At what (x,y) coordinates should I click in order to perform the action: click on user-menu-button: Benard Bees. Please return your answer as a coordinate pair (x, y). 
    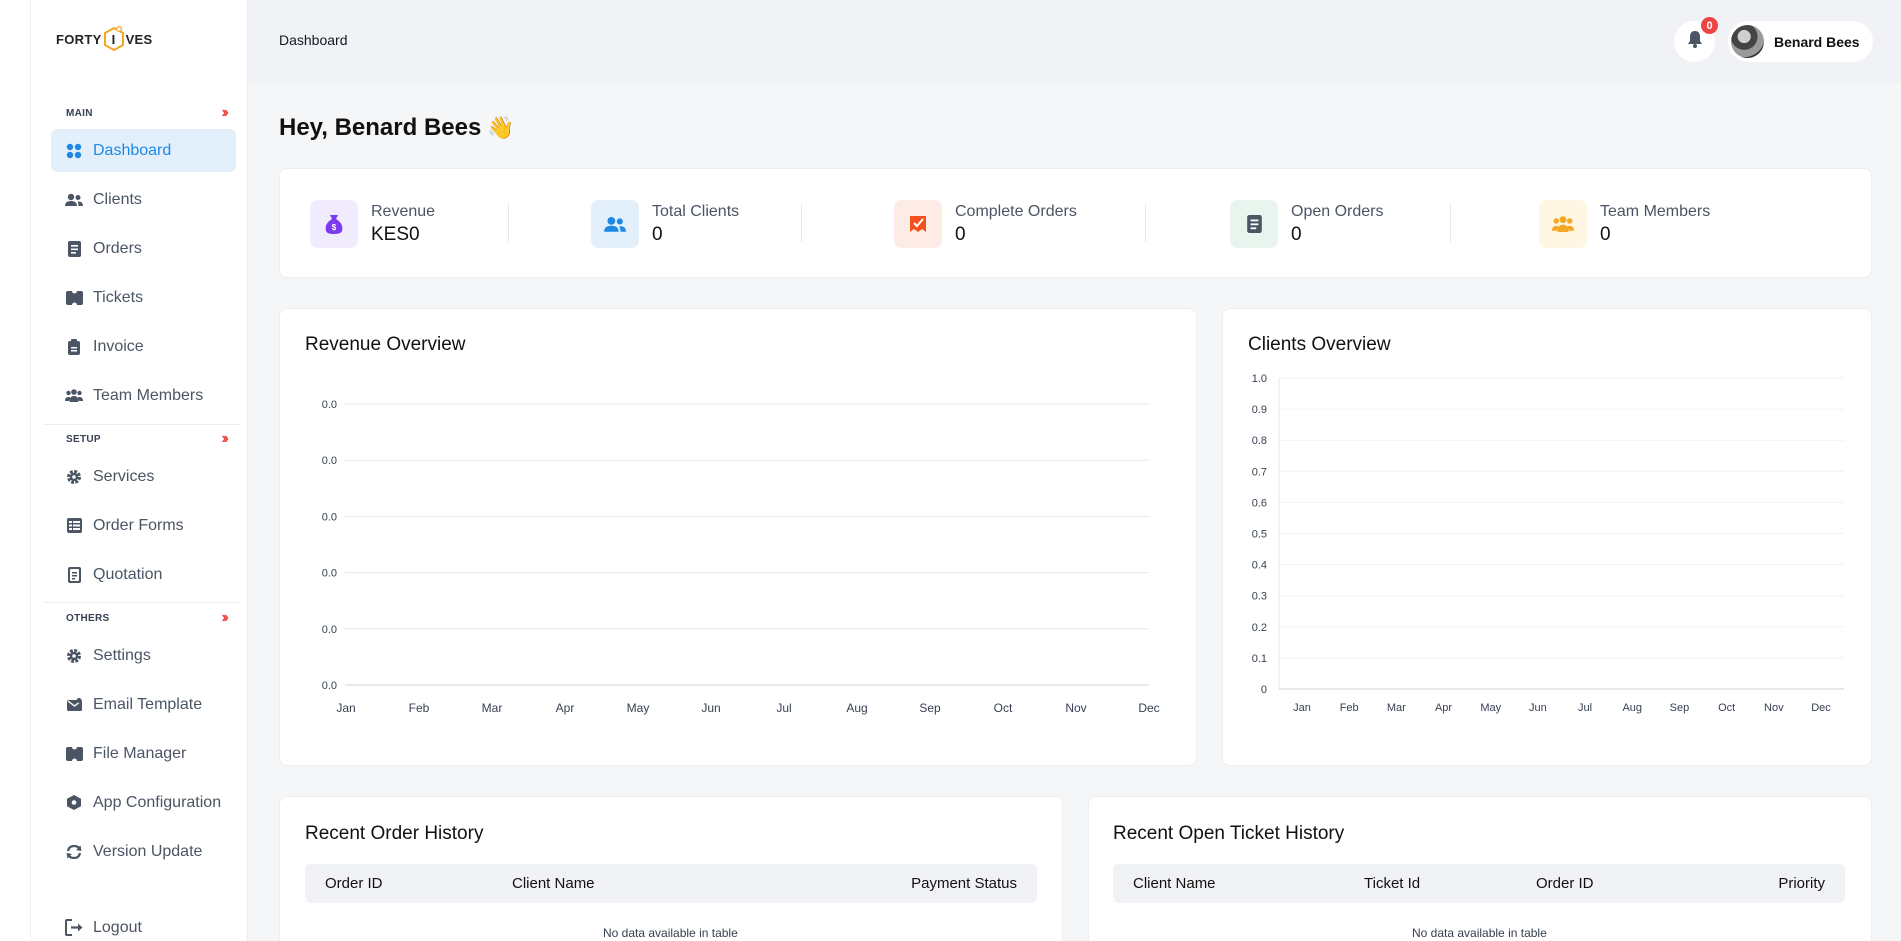
    Looking at the image, I should click on (1800, 41).